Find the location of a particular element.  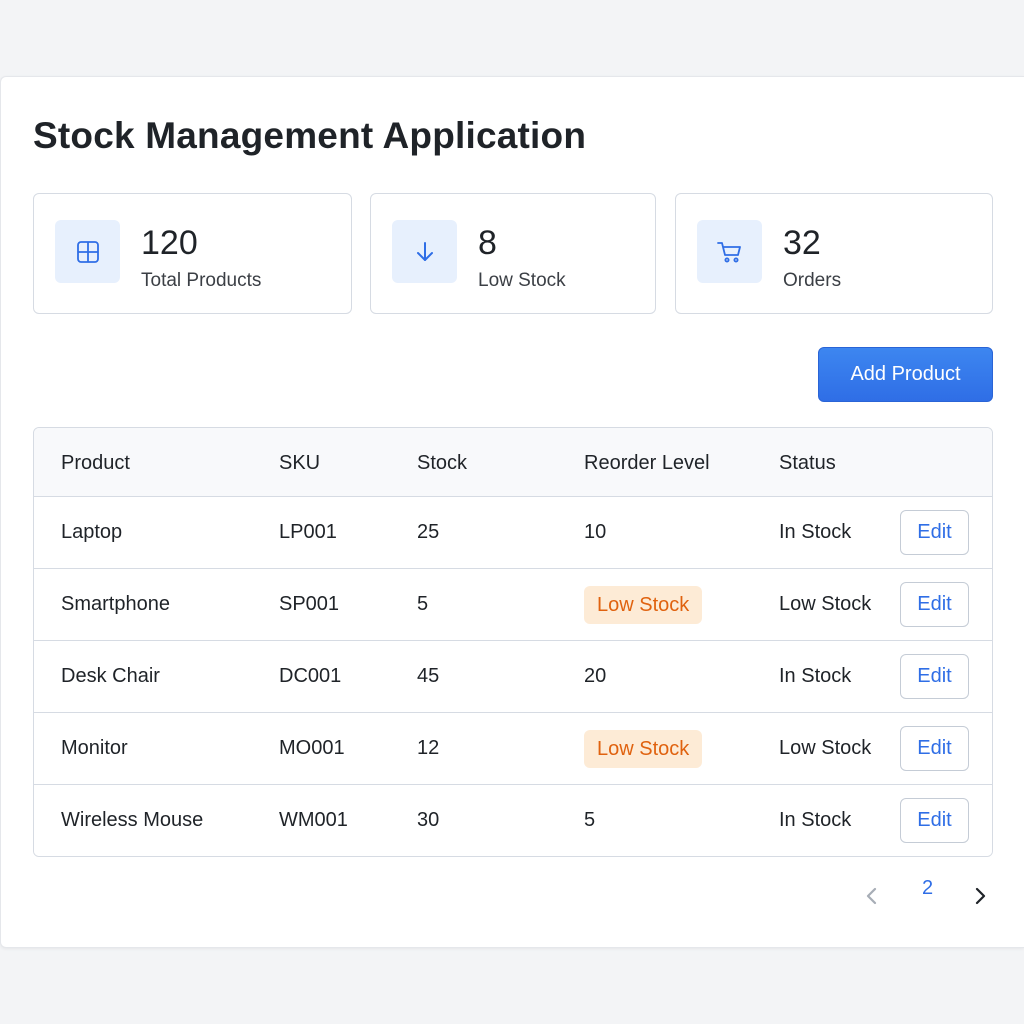

cart-icon is located at coordinates (729, 251).